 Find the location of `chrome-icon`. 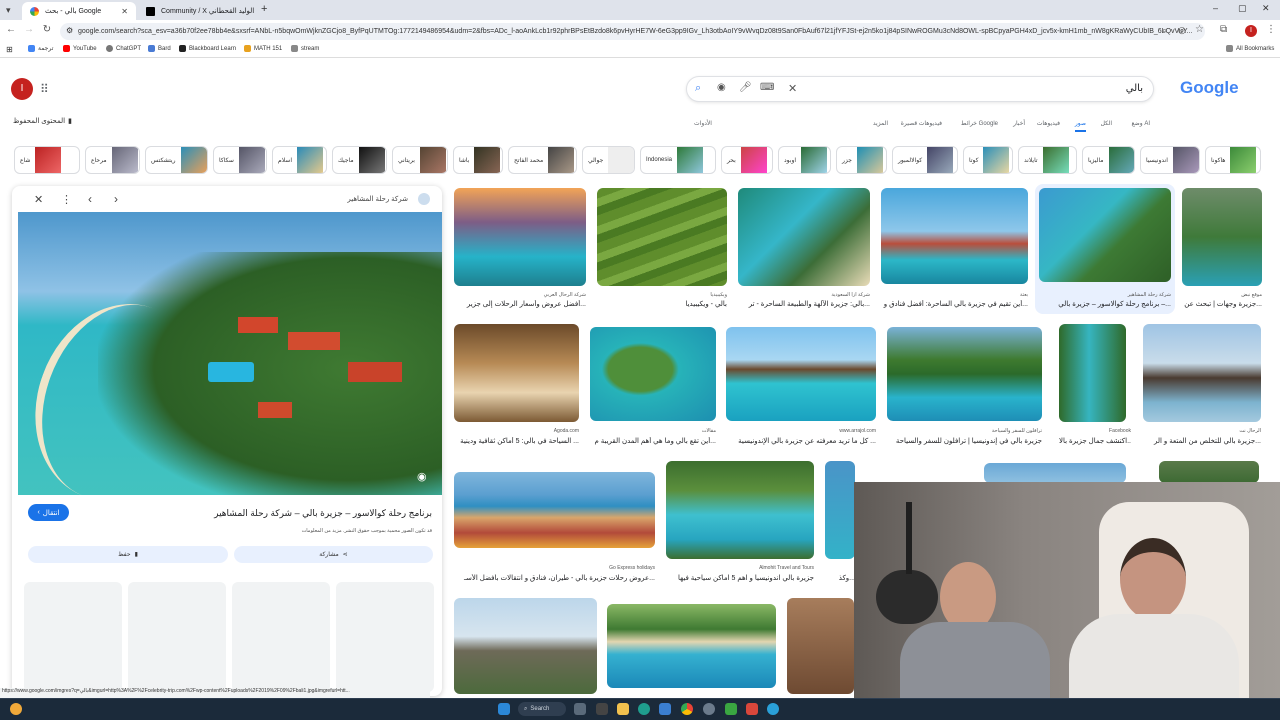

chrome-icon is located at coordinates (687, 709).